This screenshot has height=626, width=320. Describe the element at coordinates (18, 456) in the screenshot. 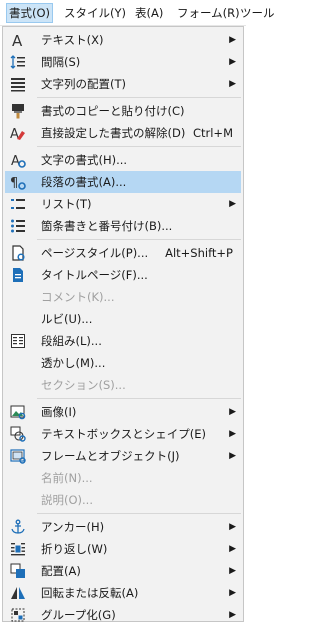

I see `frame-object-icon` at that location.